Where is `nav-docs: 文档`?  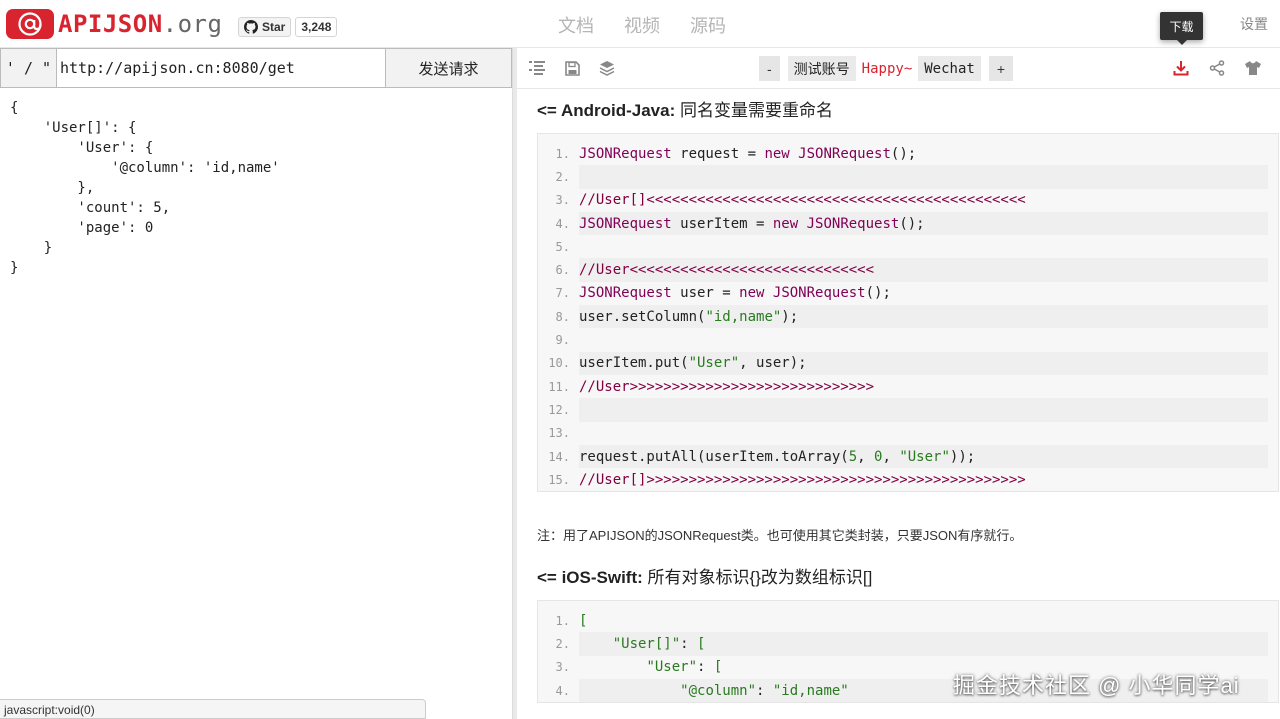 nav-docs: 文档 is located at coordinates (576, 25).